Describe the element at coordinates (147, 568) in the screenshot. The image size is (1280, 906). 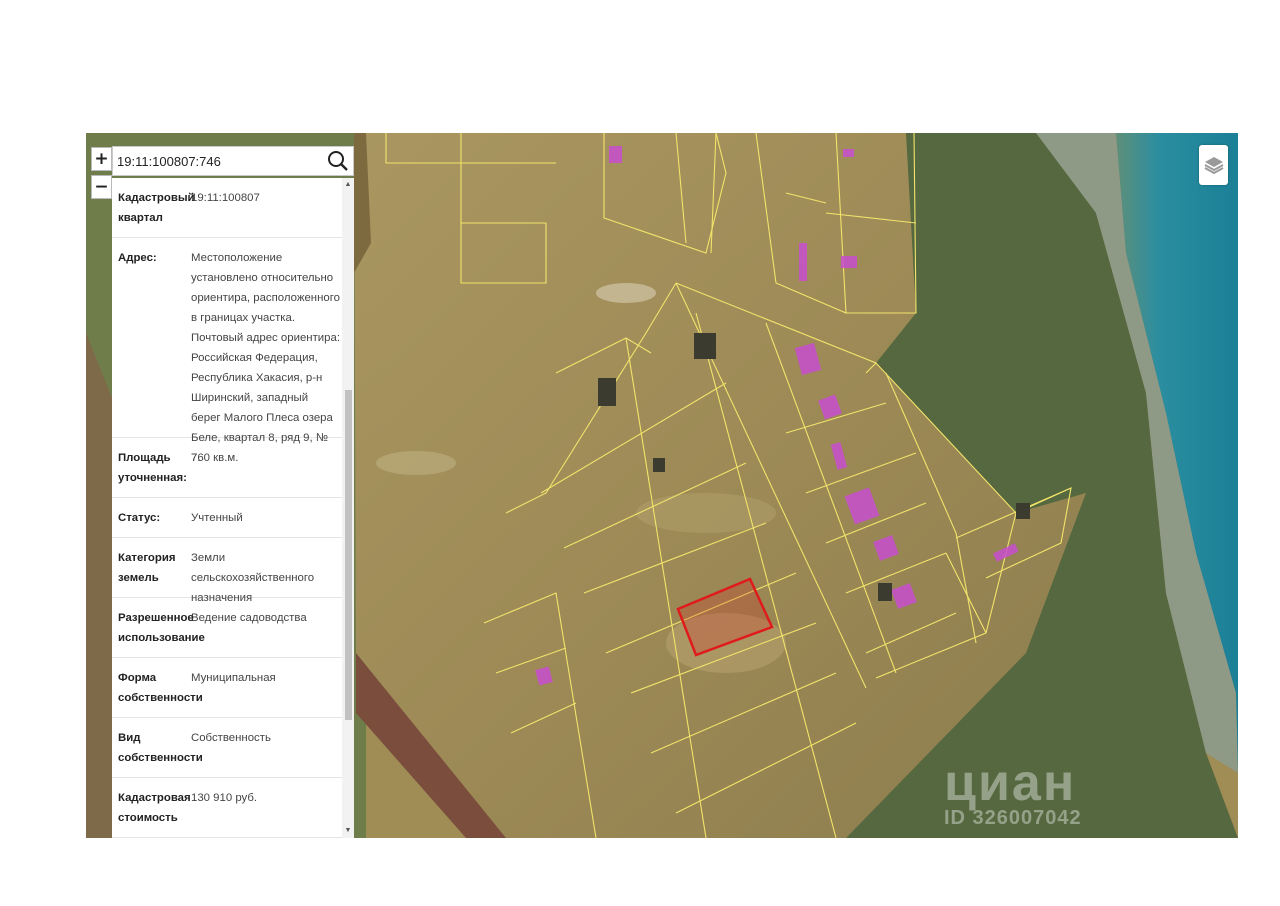
I see `info-label: Категория земель` at that location.